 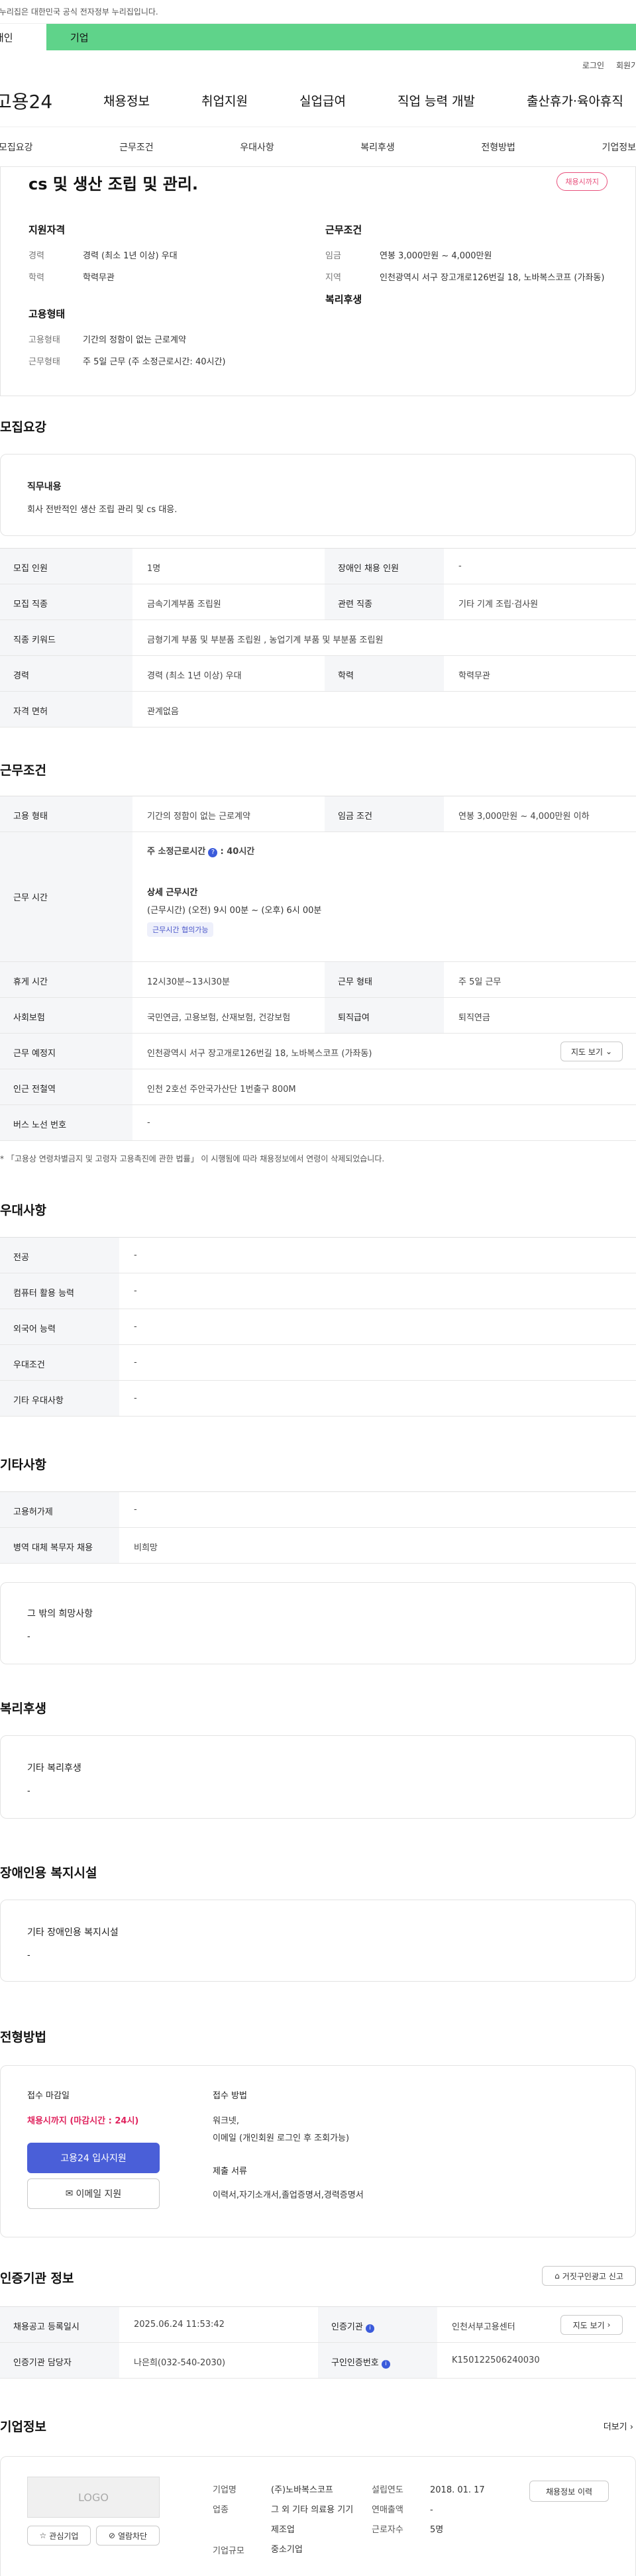 I want to click on job-history-button: 채용정보 이력, so click(x=569, y=2491).